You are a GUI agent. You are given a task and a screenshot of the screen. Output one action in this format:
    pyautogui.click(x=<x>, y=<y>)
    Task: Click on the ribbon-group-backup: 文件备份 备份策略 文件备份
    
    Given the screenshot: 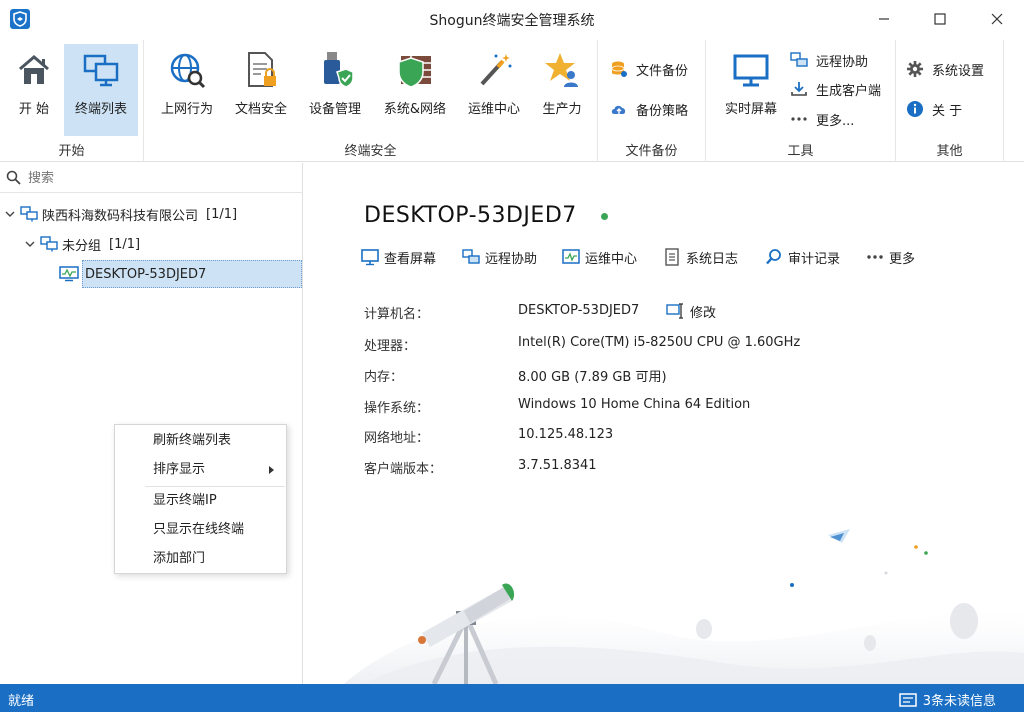 What is the action you would take?
    pyautogui.click(x=652, y=101)
    